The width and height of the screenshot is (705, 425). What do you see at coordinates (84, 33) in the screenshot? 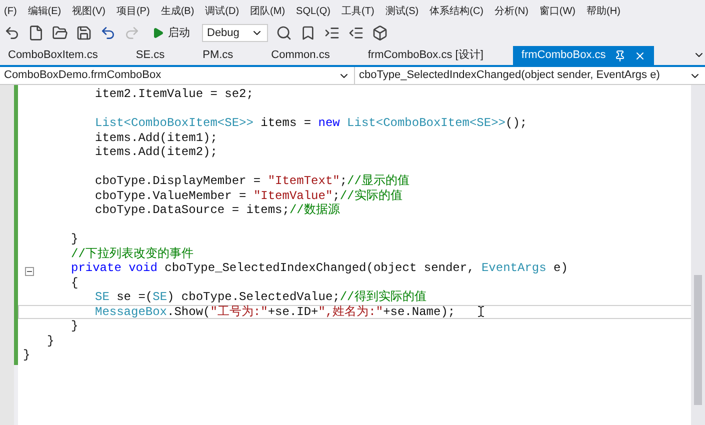
I see `save-icon` at bounding box center [84, 33].